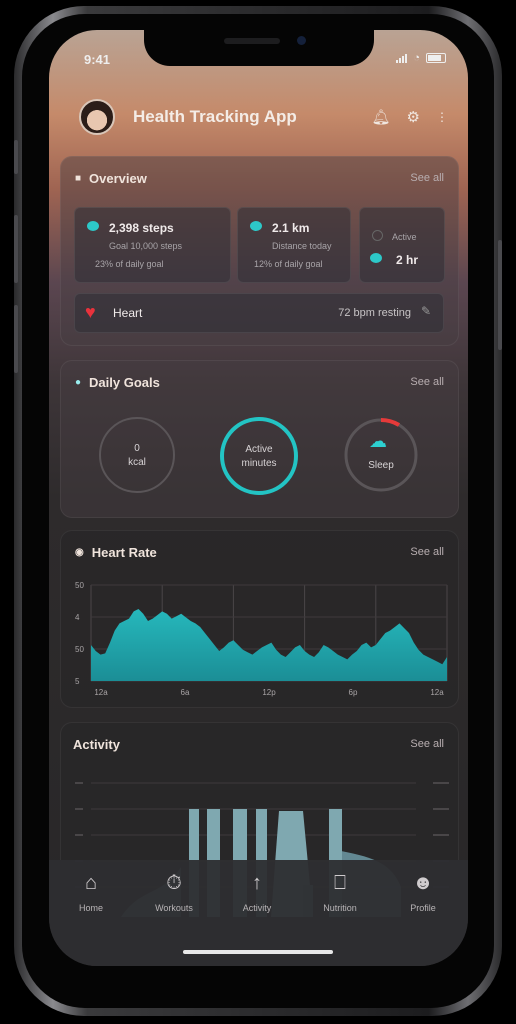  Describe the element at coordinates (124, 552) in the screenshot. I see `heart-rate-title-text: Heart Rate` at that location.